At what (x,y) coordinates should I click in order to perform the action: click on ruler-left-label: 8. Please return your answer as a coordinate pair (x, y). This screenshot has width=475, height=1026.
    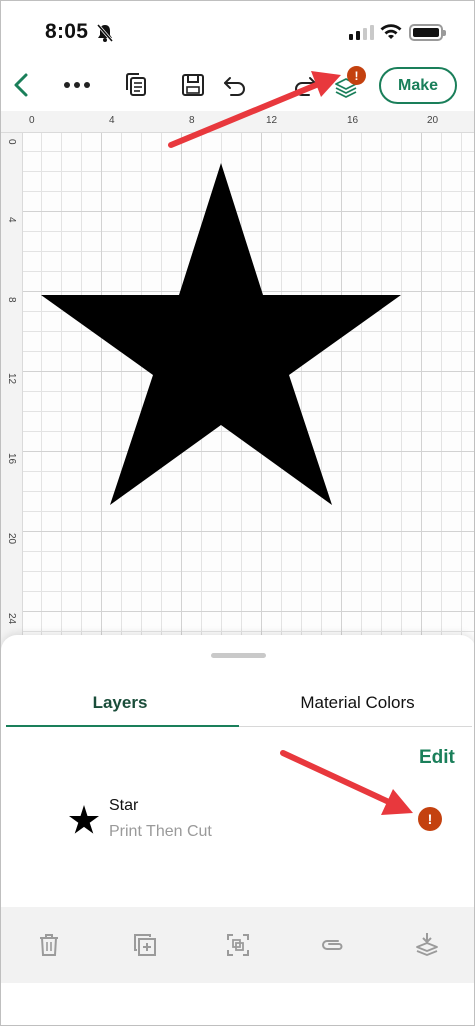
    Looking at the image, I should click on (11, 300).